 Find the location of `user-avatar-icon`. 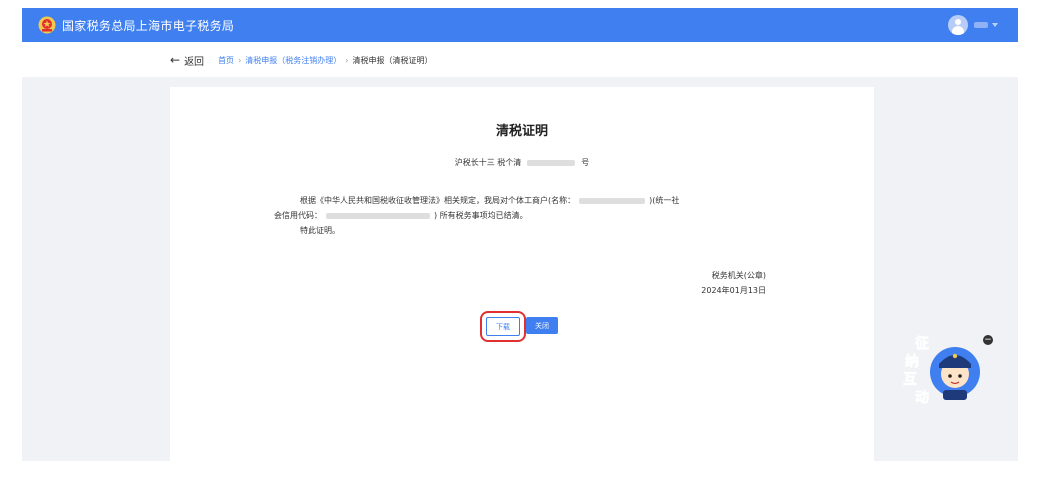

user-avatar-icon is located at coordinates (958, 25).